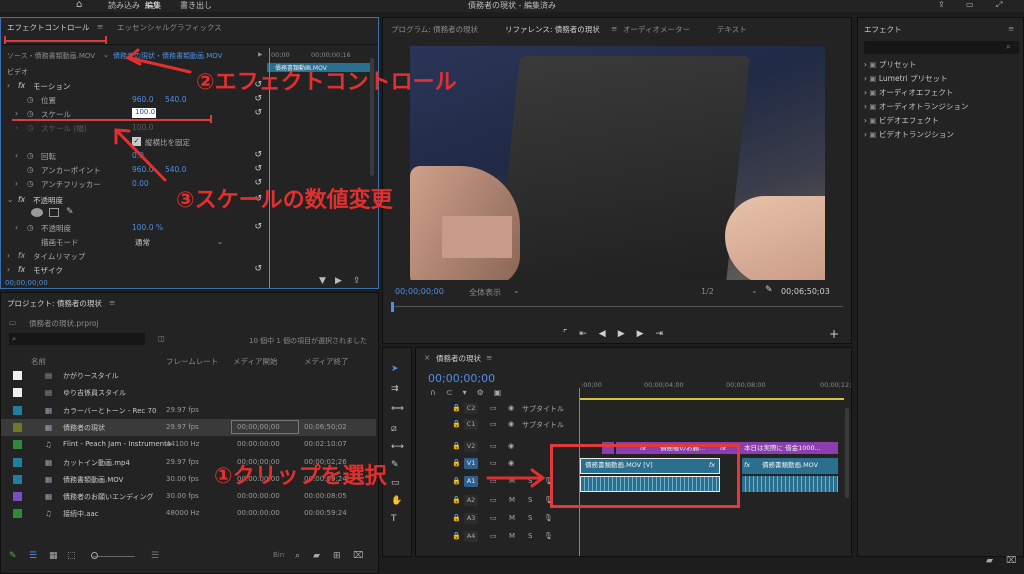 This screenshot has height=574, width=1024. What do you see at coordinates (284, 200) in the screenshot?
I see `annotation-three: ③スケールの数値変更` at bounding box center [284, 200].